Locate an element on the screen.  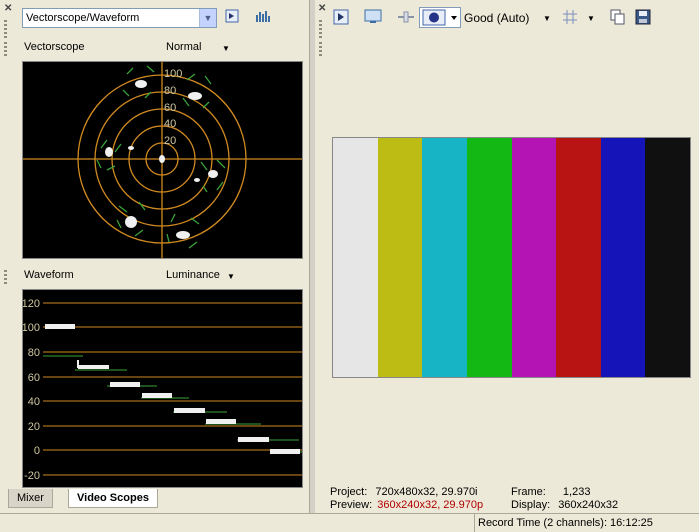
split-screen-icon is located at coordinates (406, 17).